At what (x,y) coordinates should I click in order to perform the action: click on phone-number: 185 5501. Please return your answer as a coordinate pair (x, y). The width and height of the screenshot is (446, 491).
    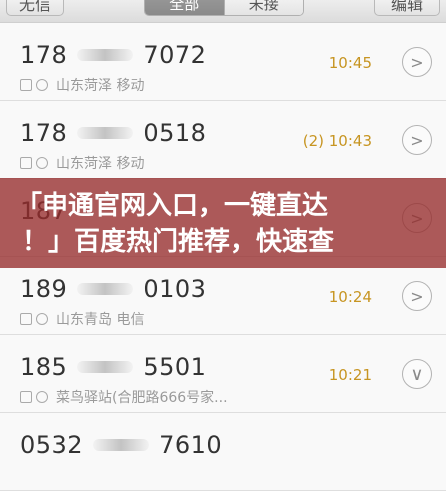
    Looking at the image, I should click on (113, 367).